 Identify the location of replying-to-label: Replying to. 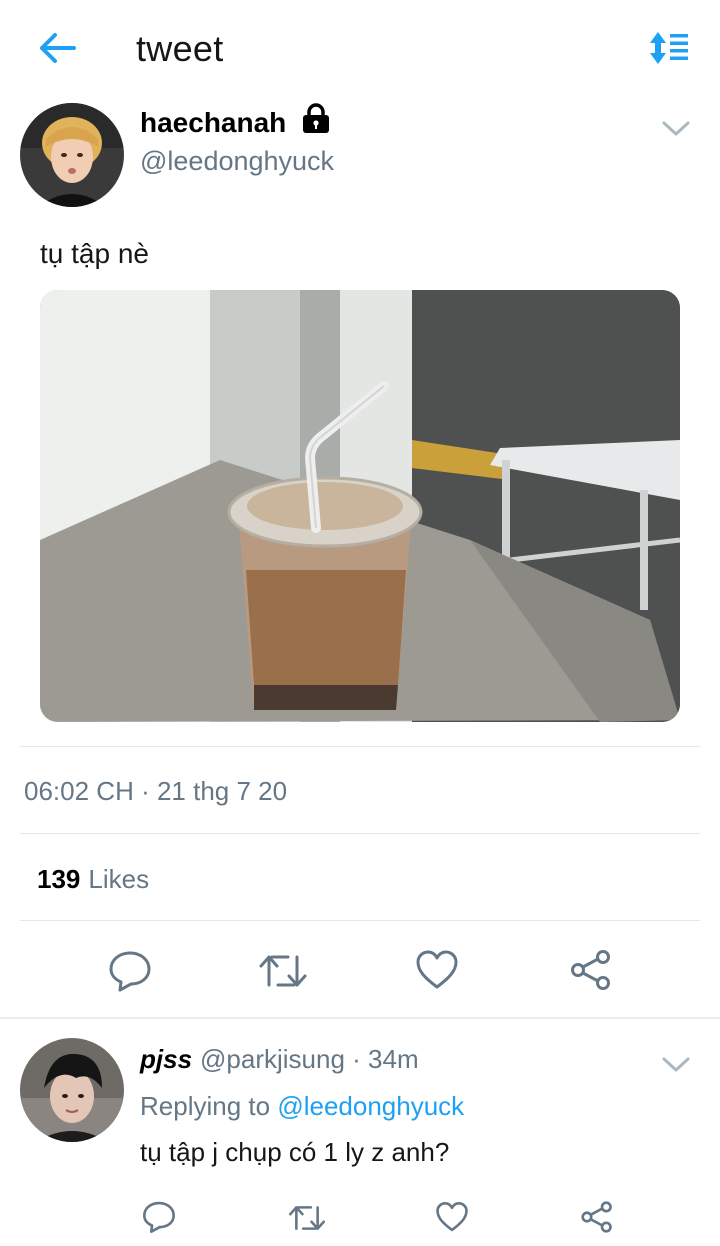
(205, 1106).